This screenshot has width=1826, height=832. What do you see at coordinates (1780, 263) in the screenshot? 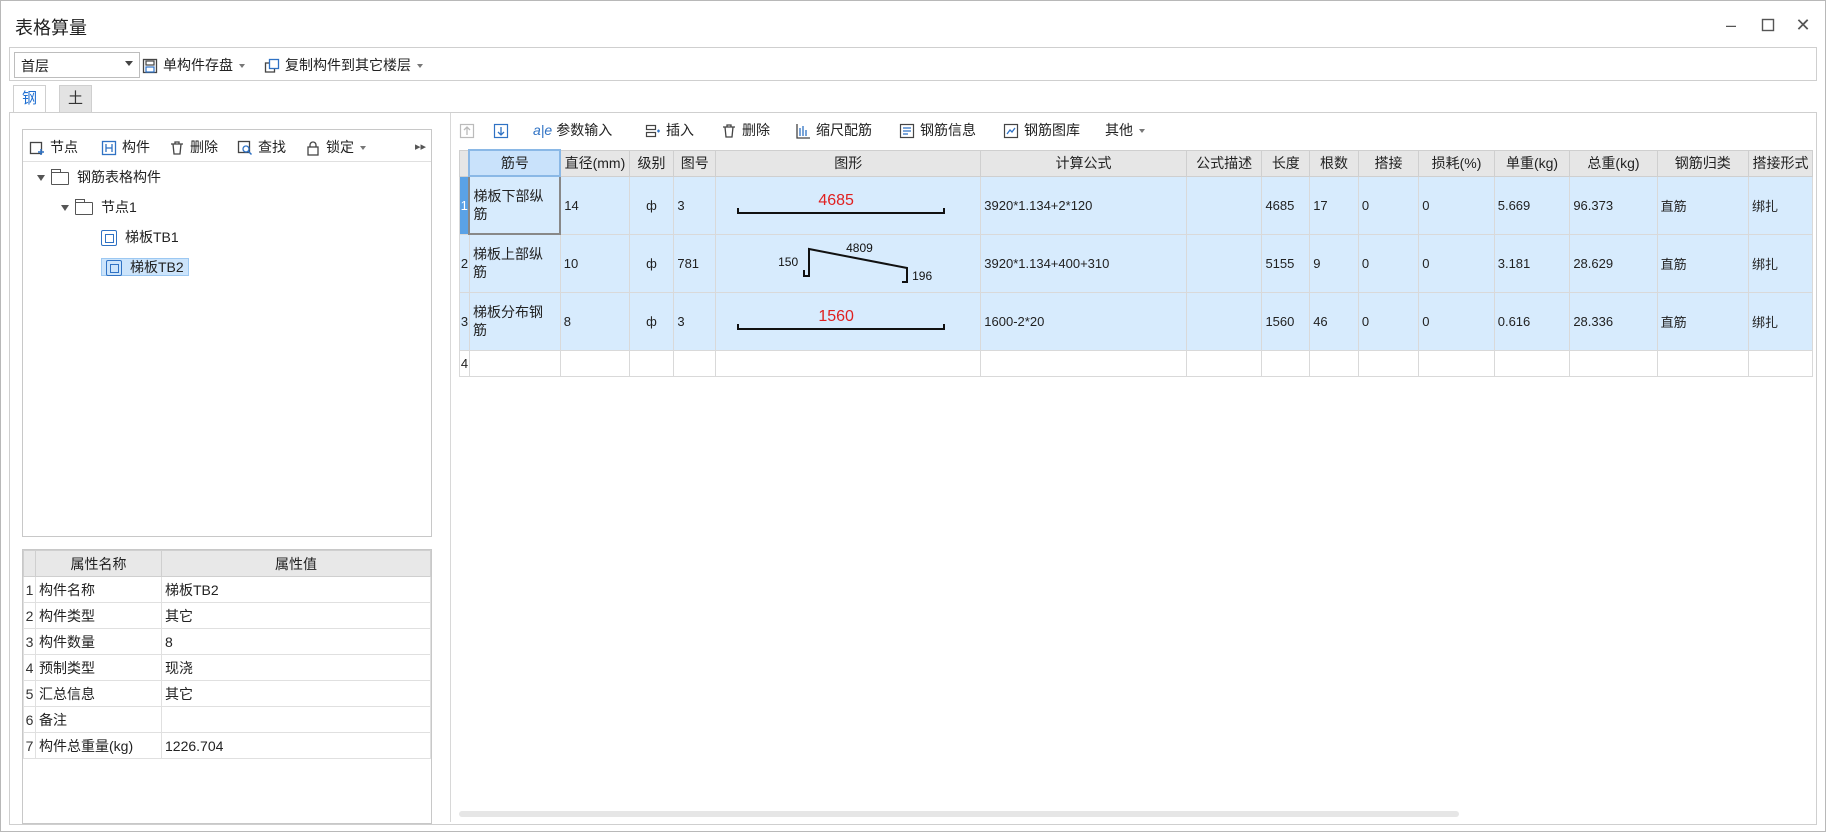
I see `cell-lap-type: 绑扎` at bounding box center [1780, 263].